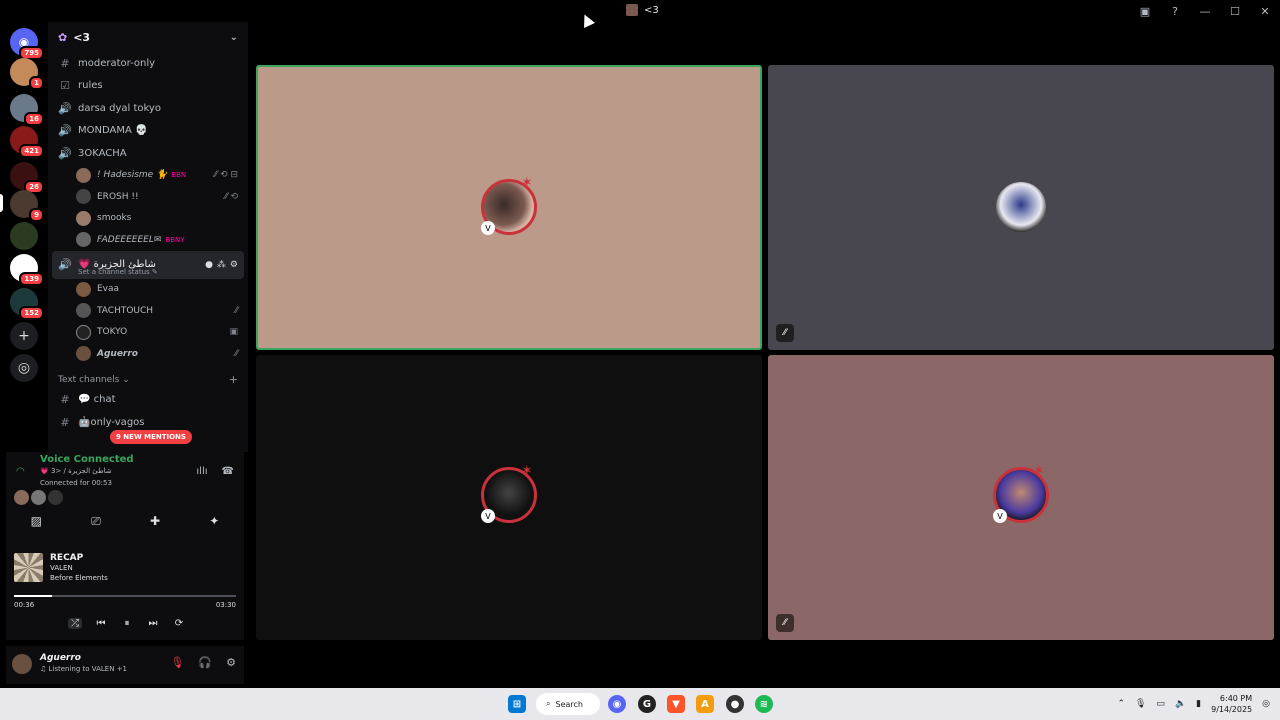 The image size is (1280, 720). I want to click on channel-status: Set a channel status ✎, so click(118, 272).